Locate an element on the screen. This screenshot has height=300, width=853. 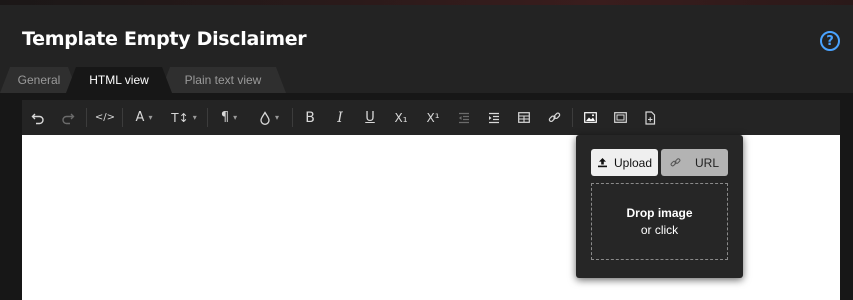
undo-icon is located at coordinates (38, 117).